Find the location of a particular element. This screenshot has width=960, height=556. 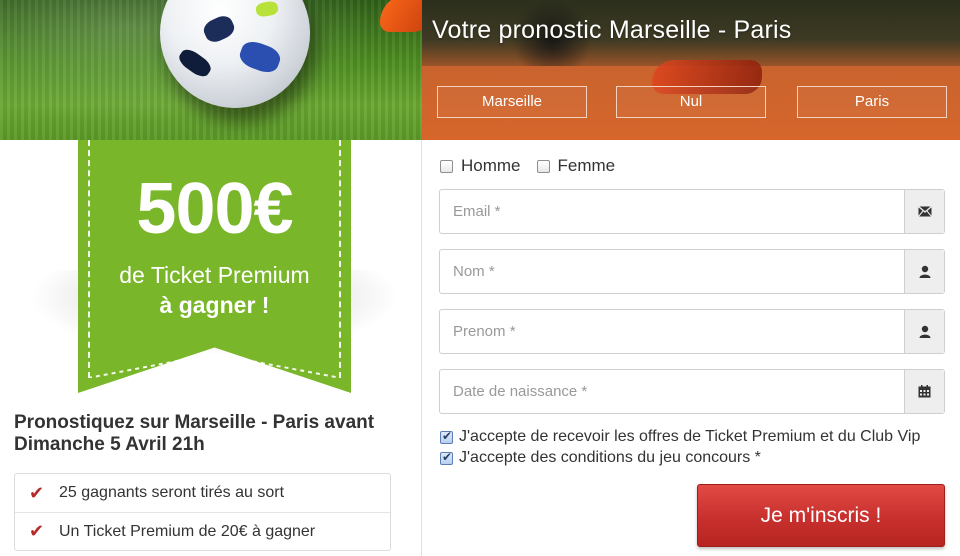

envelope-icon is located at coordinates (924, 211).